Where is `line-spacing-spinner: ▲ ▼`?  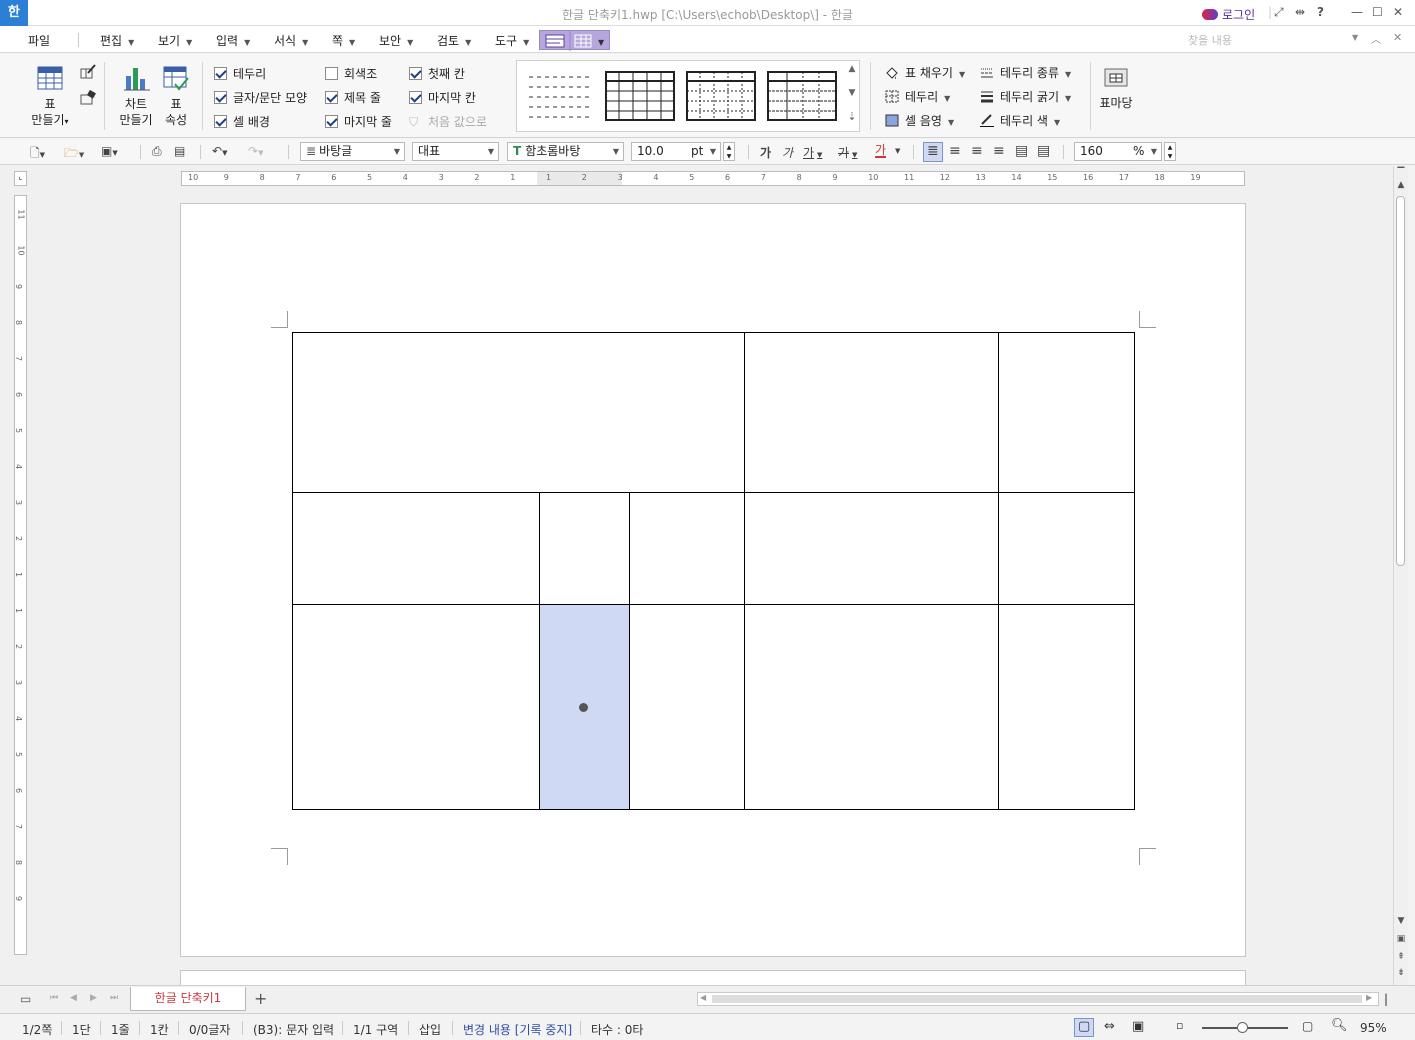
line-spacing-spinner: ▲ ▼ is located at coordinates (1170, 151).